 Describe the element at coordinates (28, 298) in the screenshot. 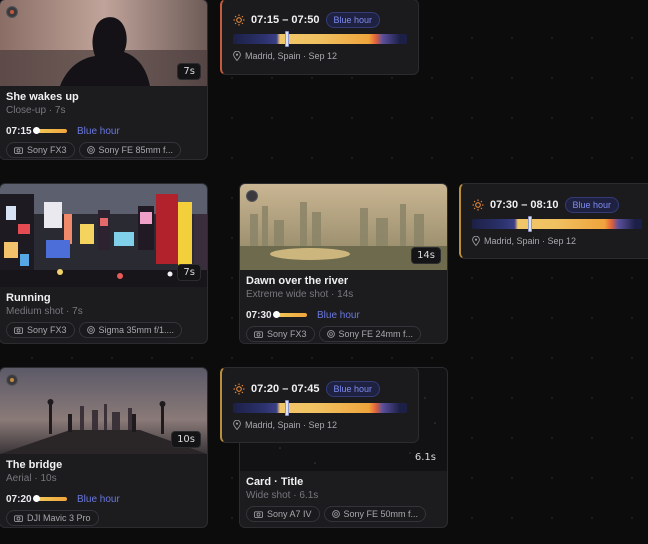

I see `card-title: Running` at that location.